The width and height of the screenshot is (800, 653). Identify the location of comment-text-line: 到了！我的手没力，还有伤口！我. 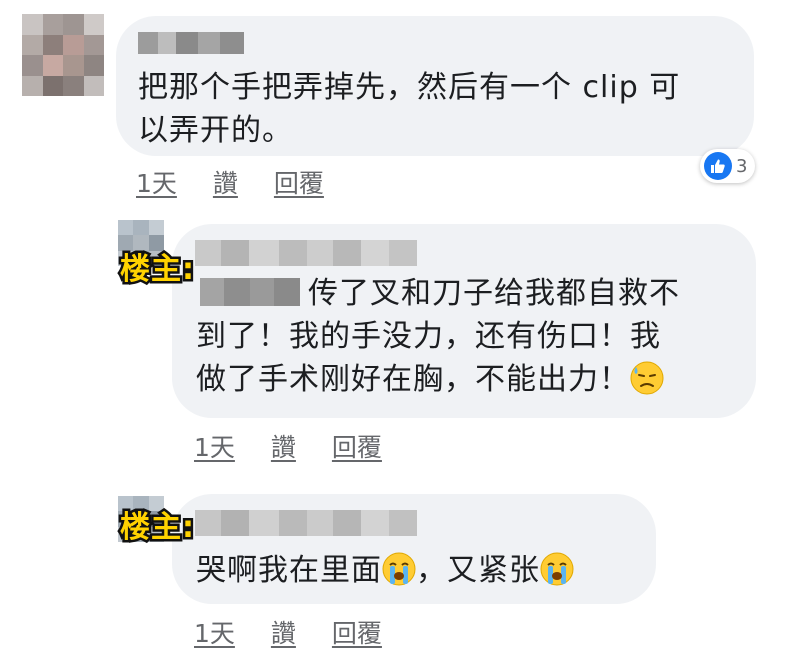
(428, 336).